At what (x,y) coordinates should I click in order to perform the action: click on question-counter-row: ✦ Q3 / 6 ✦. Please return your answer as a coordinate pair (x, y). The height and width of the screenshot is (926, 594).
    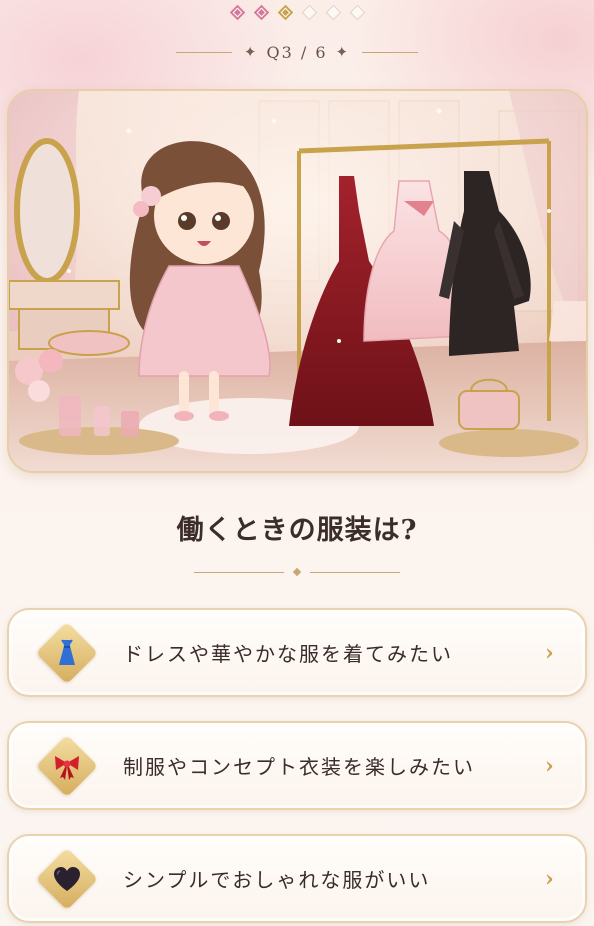
    Looking at the image, I should click on (297, 52).